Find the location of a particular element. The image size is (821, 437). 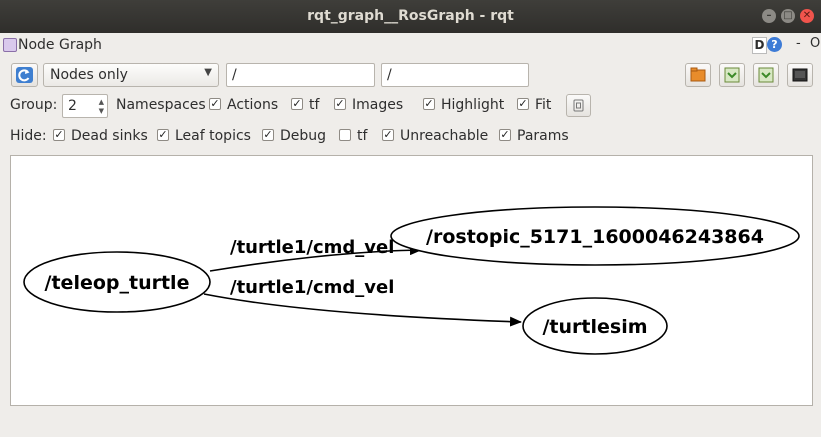

dead-sinks-label: Dead sinks is located at coordinates (109, 136).